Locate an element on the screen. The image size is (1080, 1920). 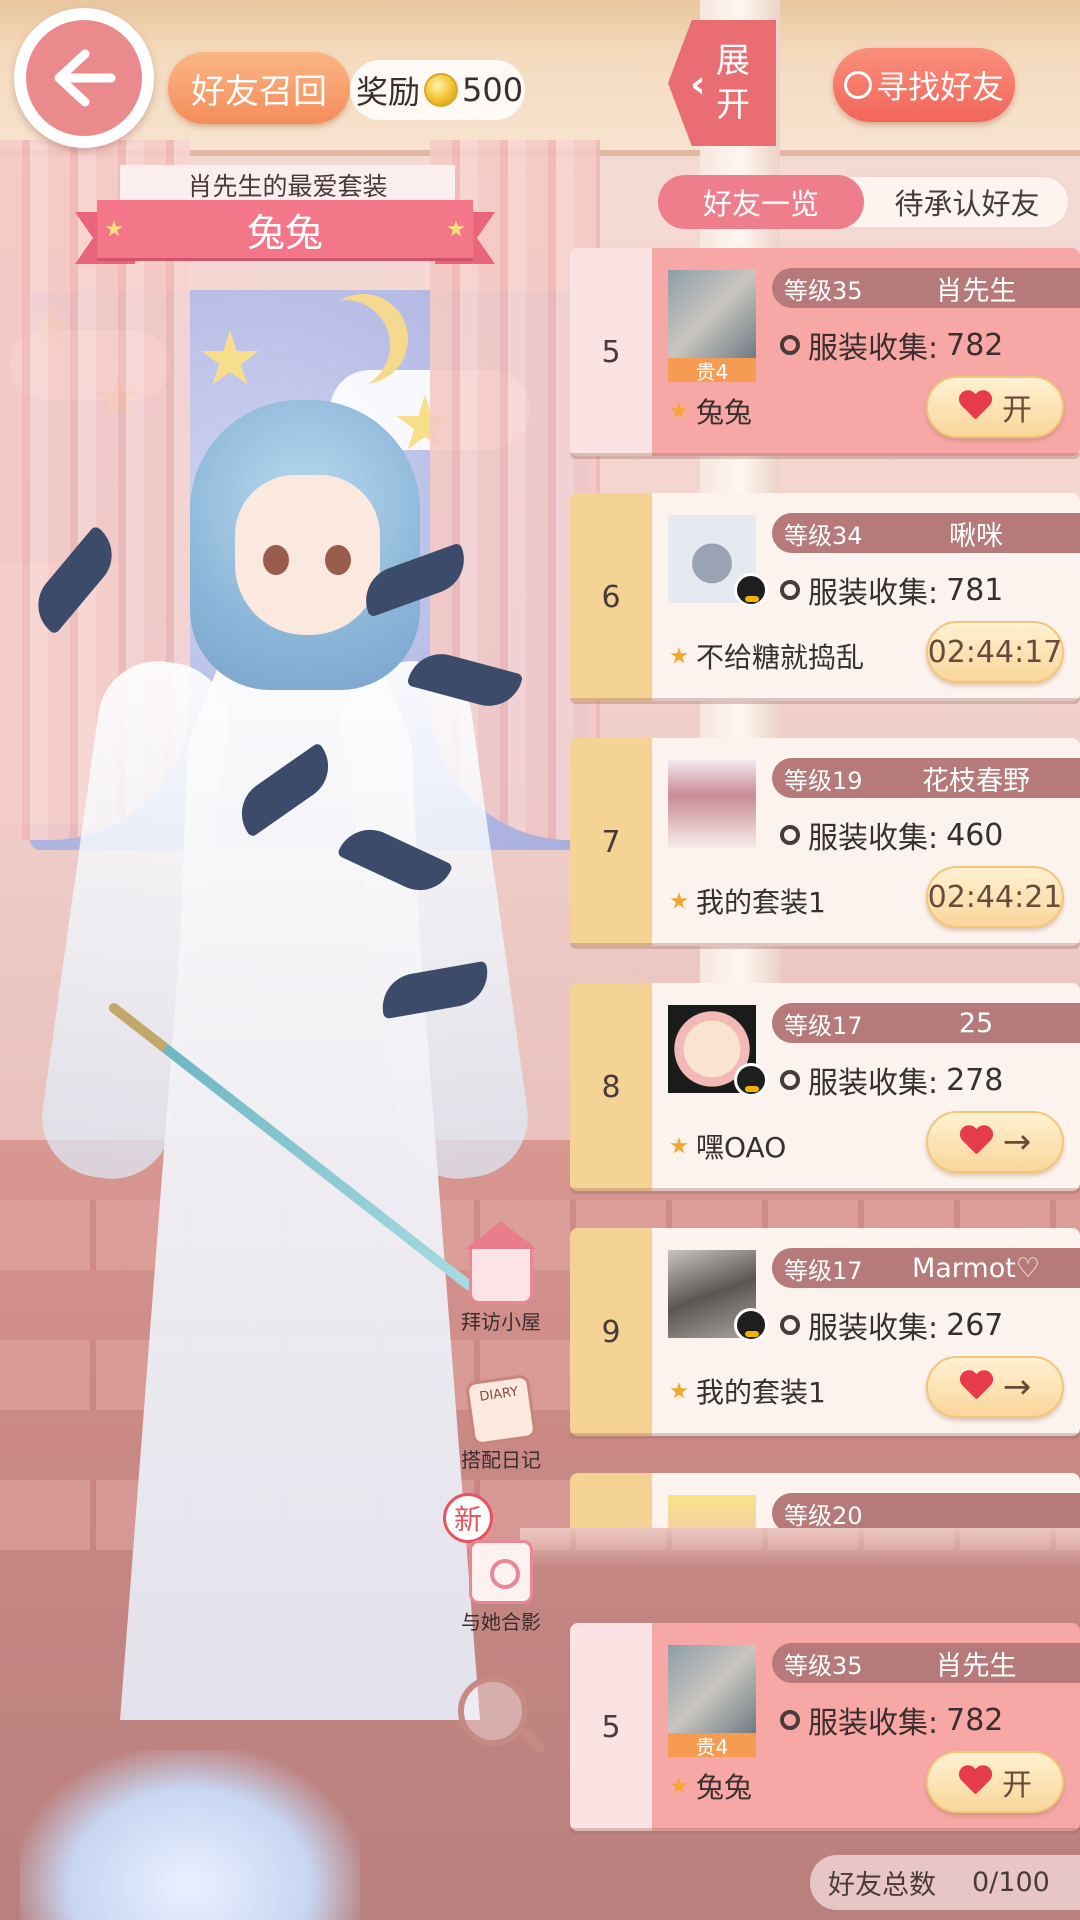
back-arrow-icon is located at coordinates (84, 78).